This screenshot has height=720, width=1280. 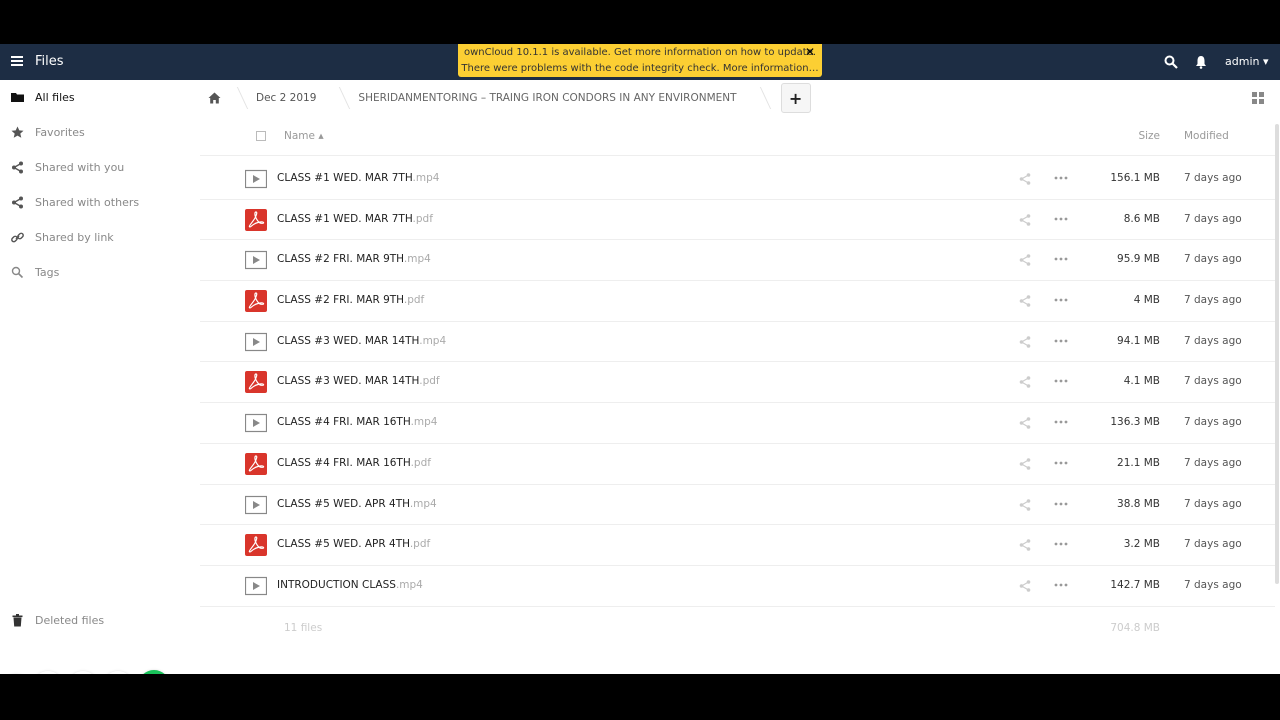 What do you see at coordinates (214, 98) in the screenshot?
I see `home-icon` at bounding box center [214, 98].